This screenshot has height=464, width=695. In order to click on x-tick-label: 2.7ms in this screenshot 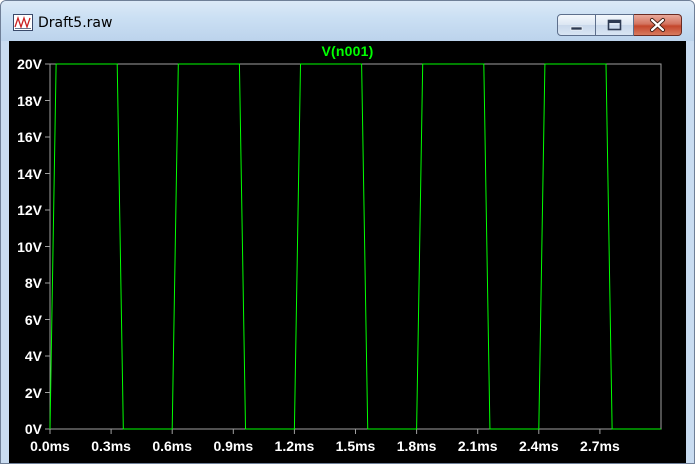, I will do `click(600, 446)`.